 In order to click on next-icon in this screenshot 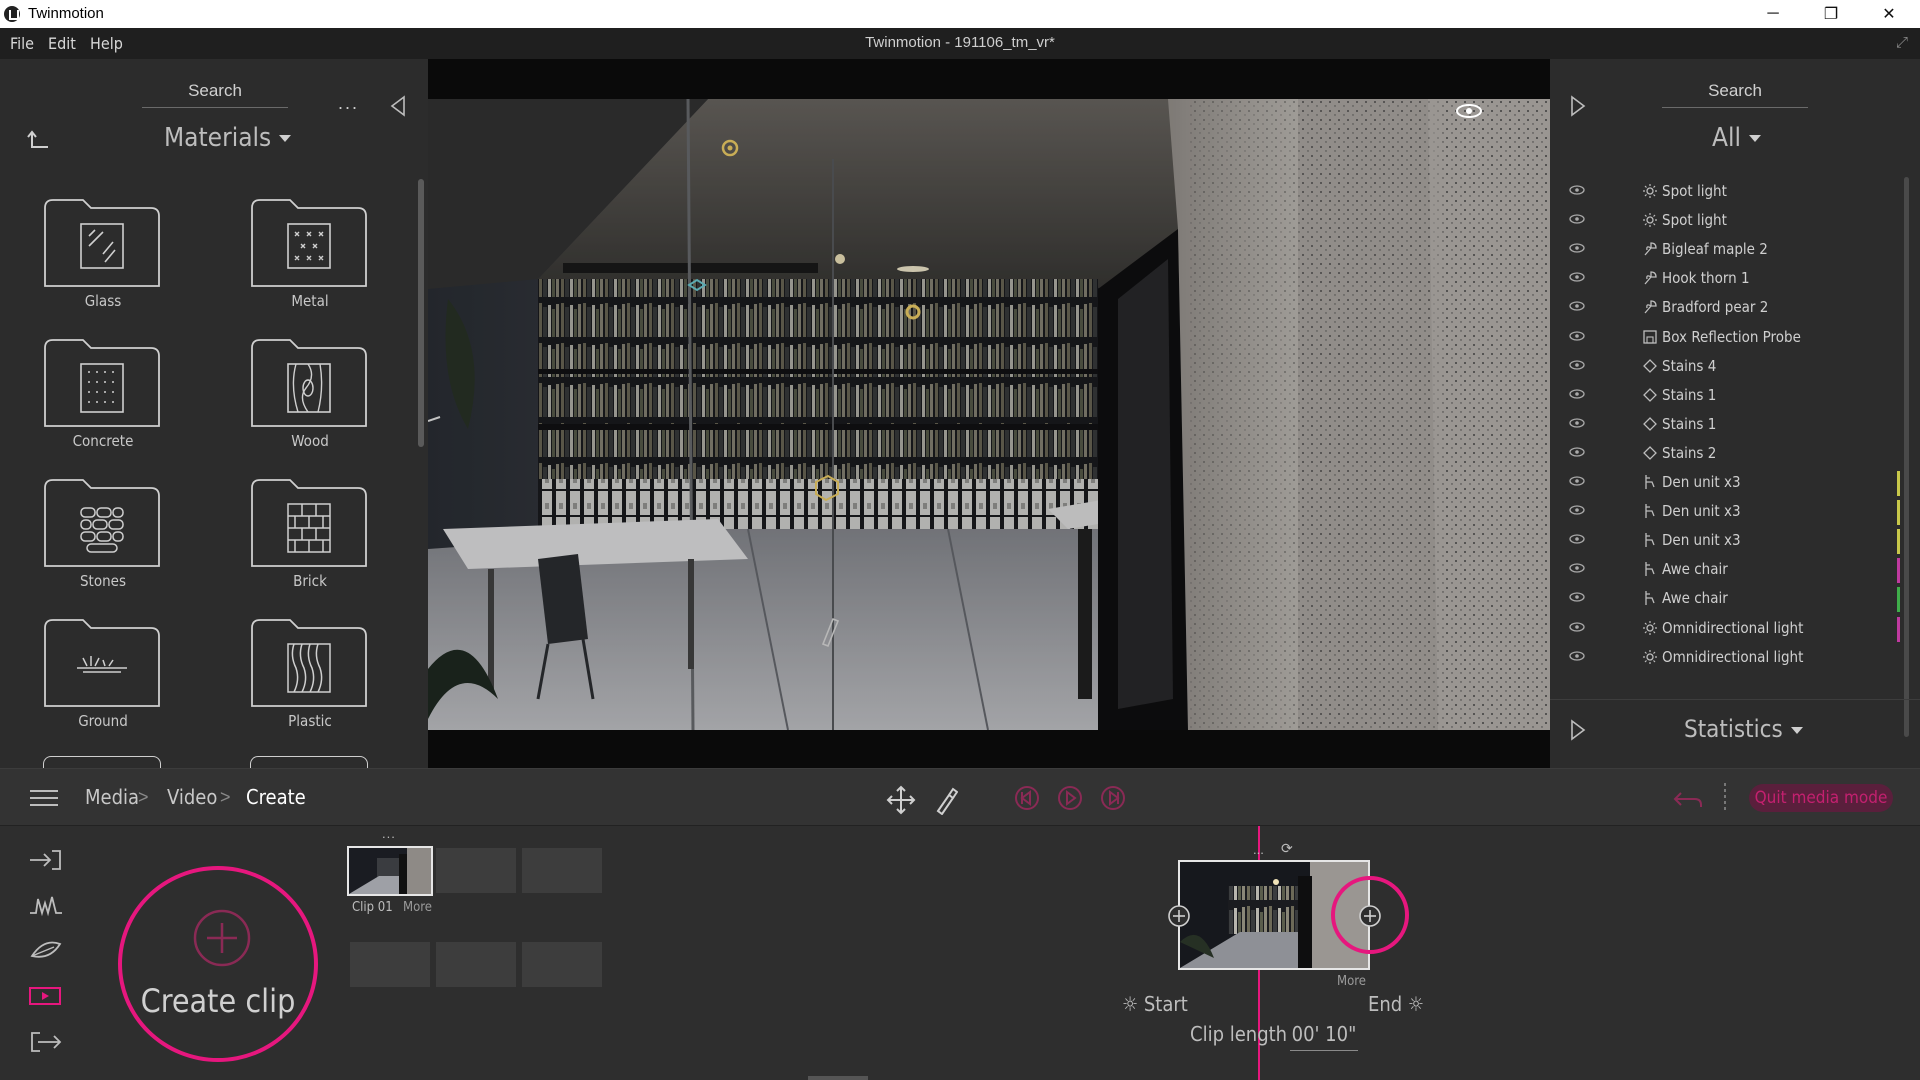, I will do `click(1113, 798)`.